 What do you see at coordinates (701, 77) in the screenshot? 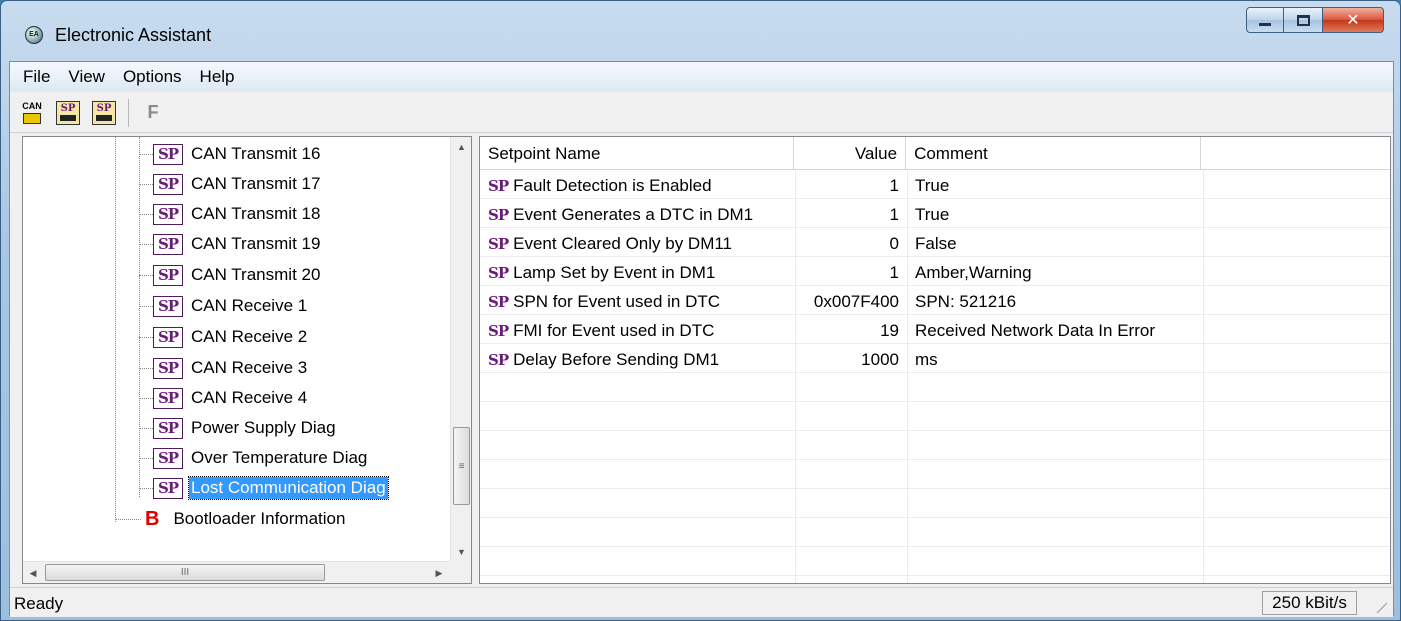
I see `menu-bar: File View Options Help` at bounding box center [701, 77].